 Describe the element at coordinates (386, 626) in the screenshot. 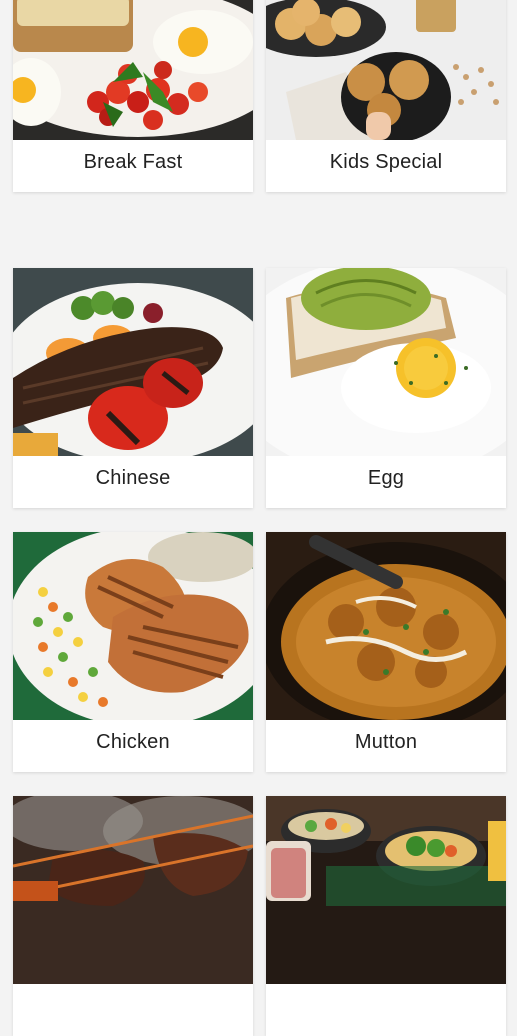

I see `mutton-curry-image` at that location.